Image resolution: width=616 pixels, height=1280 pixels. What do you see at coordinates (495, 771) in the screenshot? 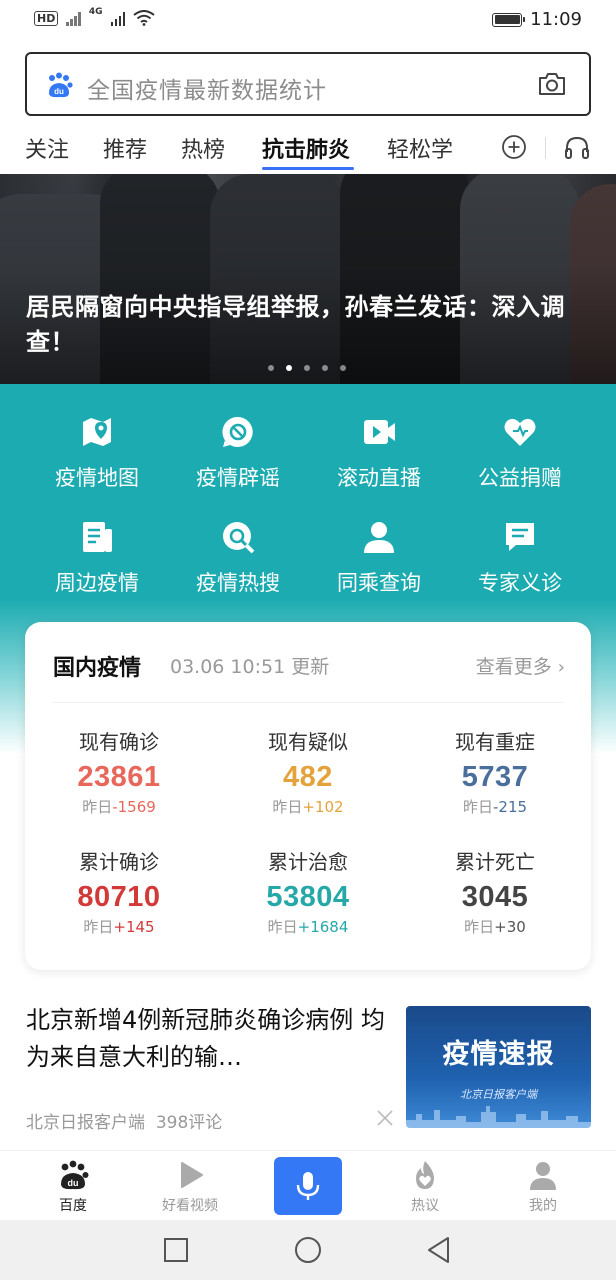
I see `stat-current-severe: 现有重症 5737 昨日-215` at bounding box center [495, 771].